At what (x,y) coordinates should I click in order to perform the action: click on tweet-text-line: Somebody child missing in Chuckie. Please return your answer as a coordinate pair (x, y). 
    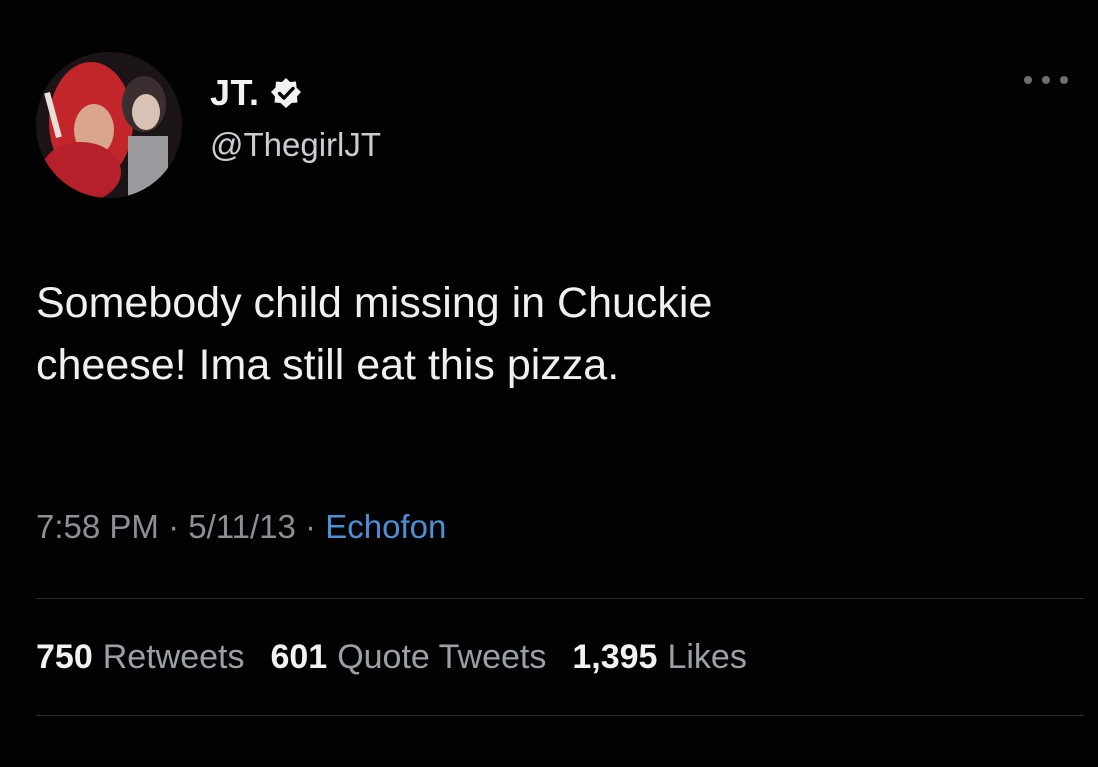
    Looking at the image, I should click on (374, 303).